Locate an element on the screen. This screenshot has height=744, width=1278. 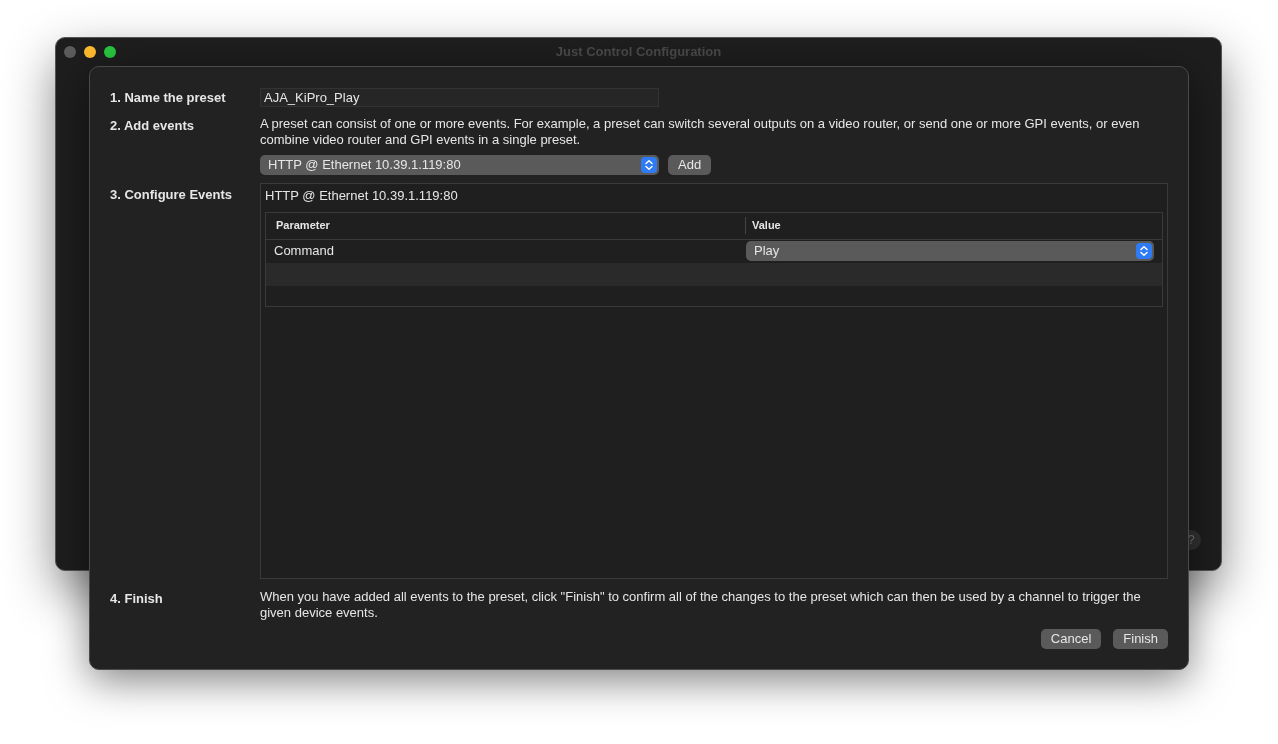
step-description: When you have added all events to the preset, click "Finish" to confirm all of the changes to the preset which can then be used by a channel to trigger the given device events. is located at coordinates (701, 605).